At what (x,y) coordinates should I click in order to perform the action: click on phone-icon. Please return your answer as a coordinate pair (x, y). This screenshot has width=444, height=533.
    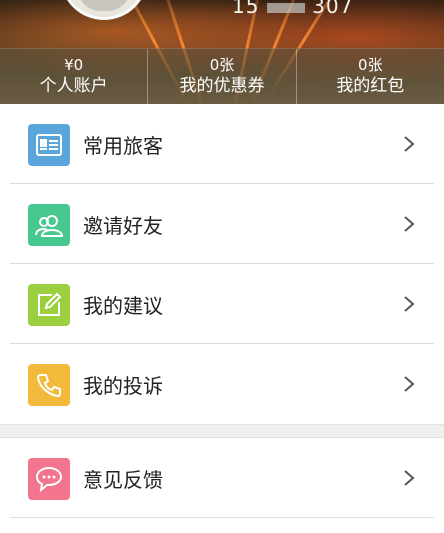
    Looking at the image, I should click on (49, 385).